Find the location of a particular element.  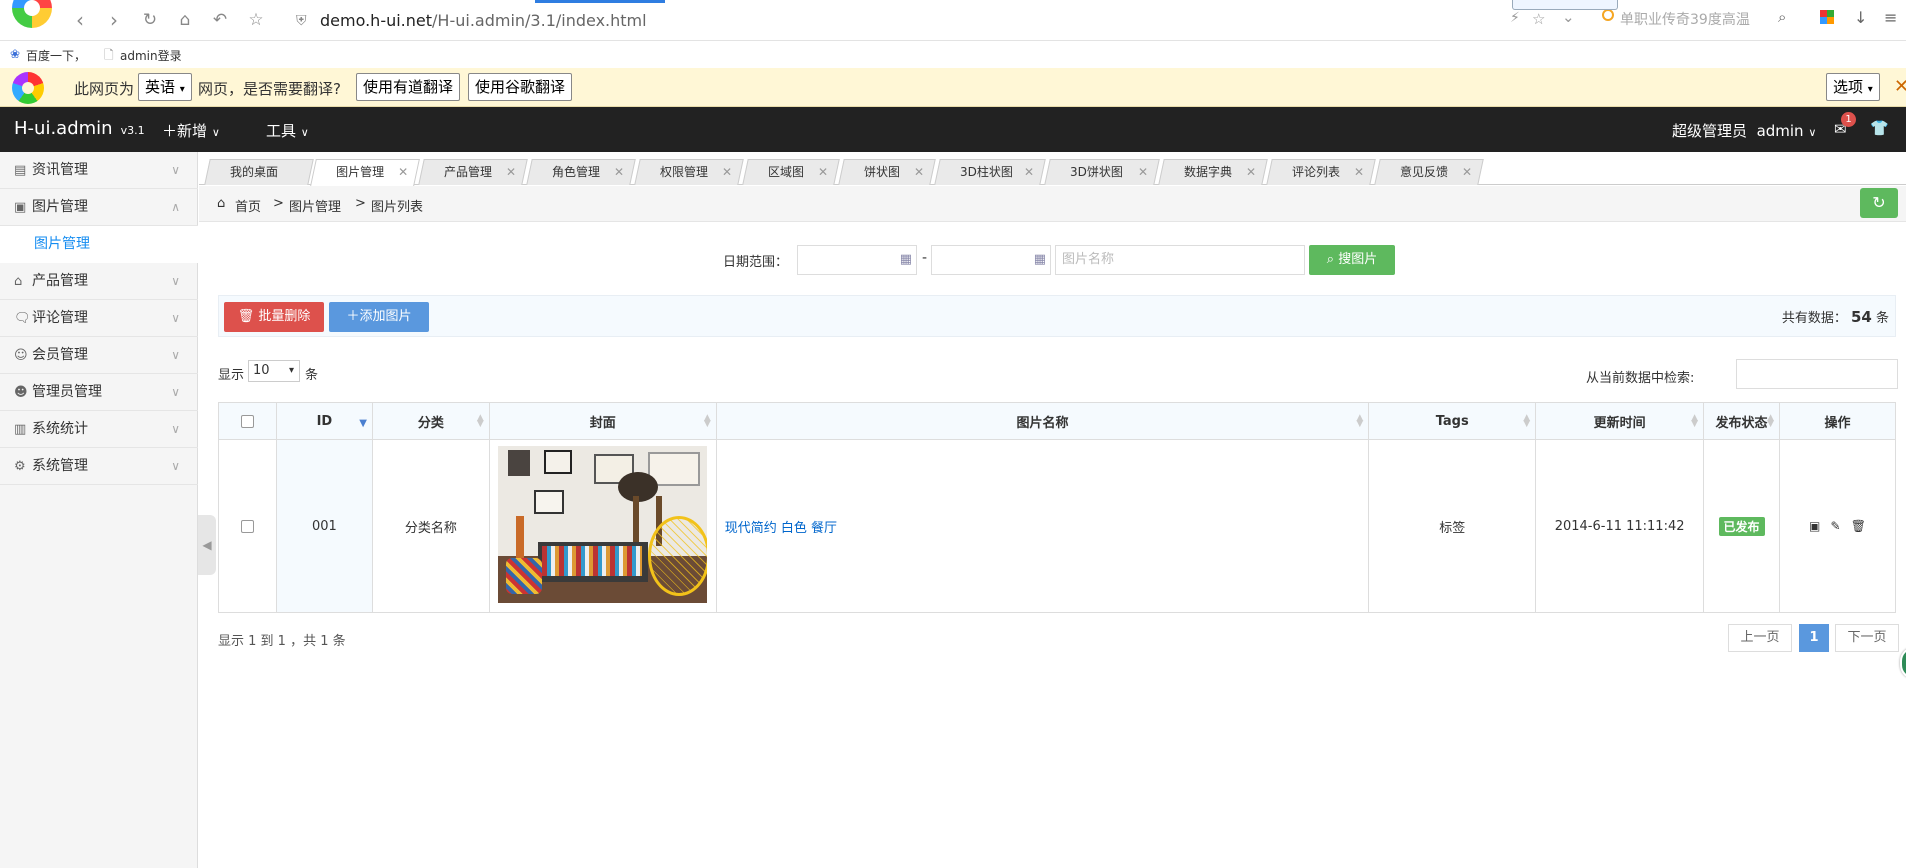

tab-permission-manage: 权限管理 ✕ is located at coordinates (689, 172).